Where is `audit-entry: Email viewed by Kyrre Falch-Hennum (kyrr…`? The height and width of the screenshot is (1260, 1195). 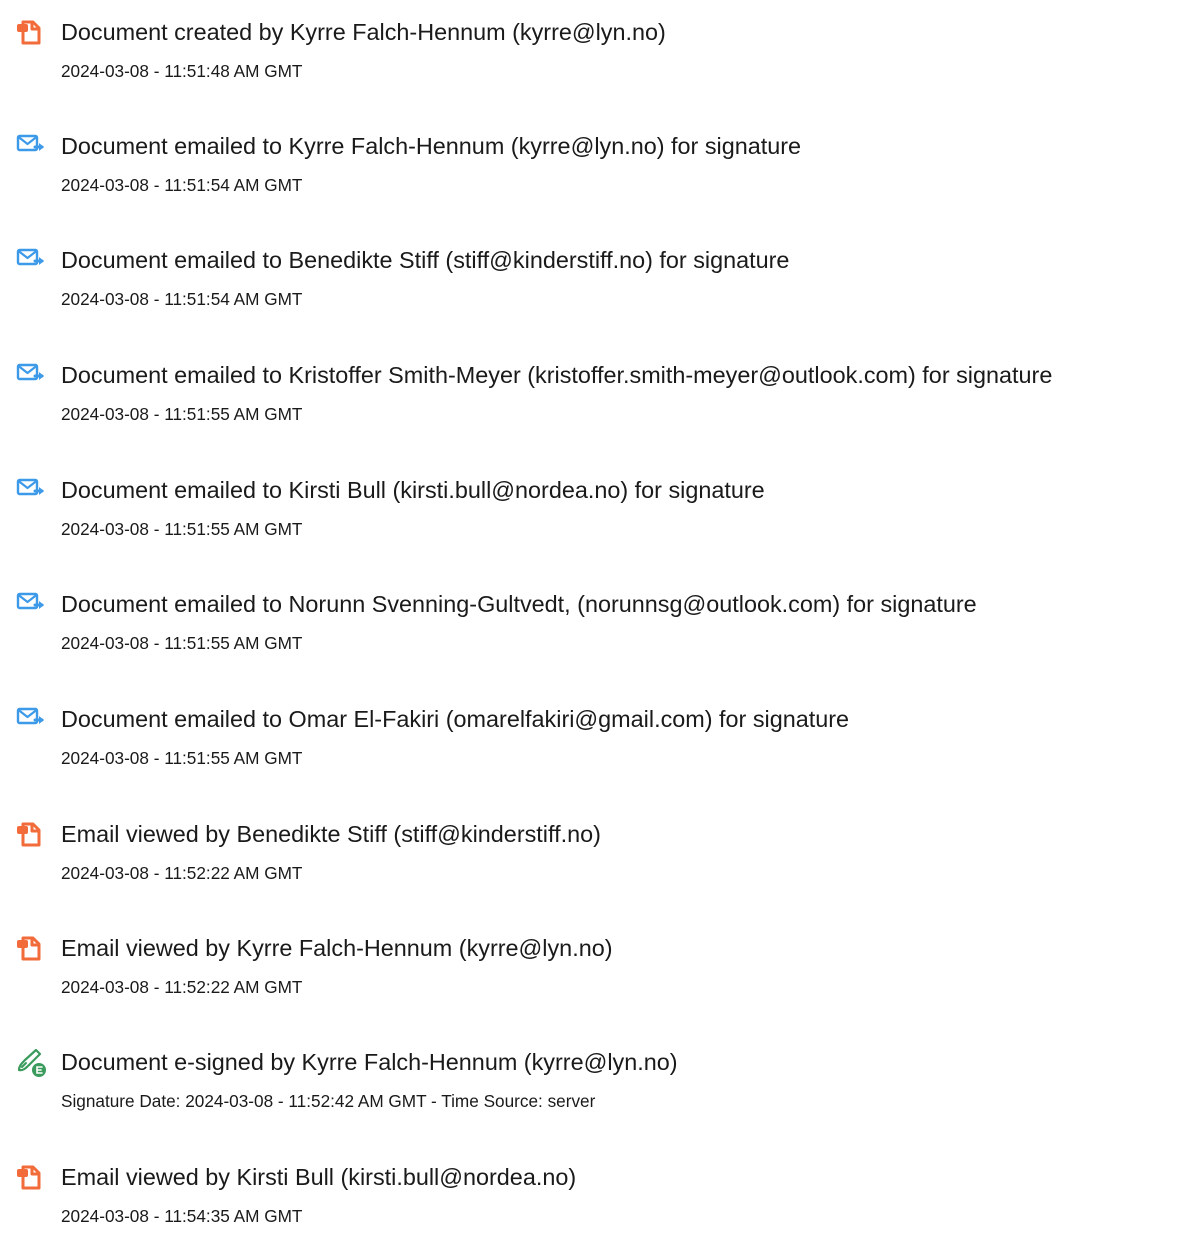
audit-entry: Email viewed by Kyrre Falch-Hennum (kyrr… is located at coordinates (597, 981).